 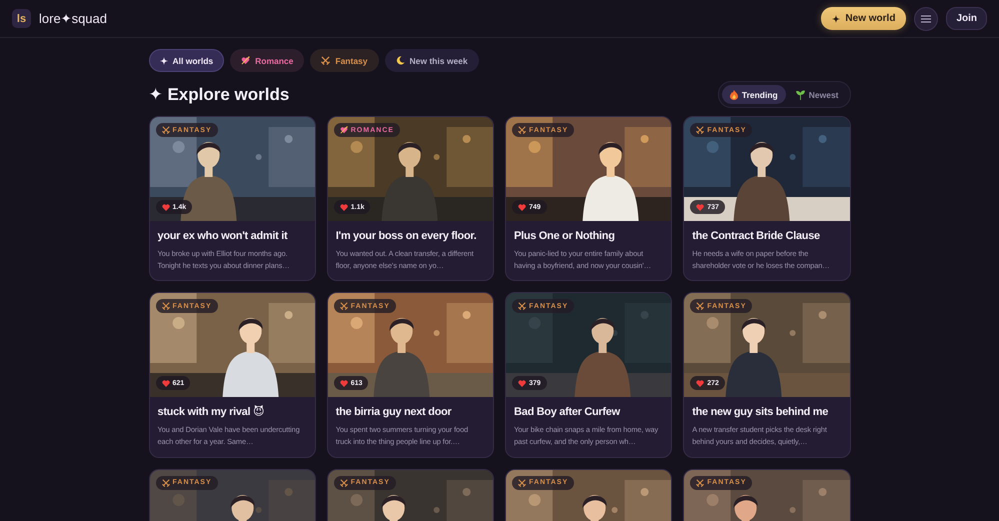 What do you see at coordinates (966, 18) in the screenshot?
I see `join-button: Join` at bounding box center [966, 18].